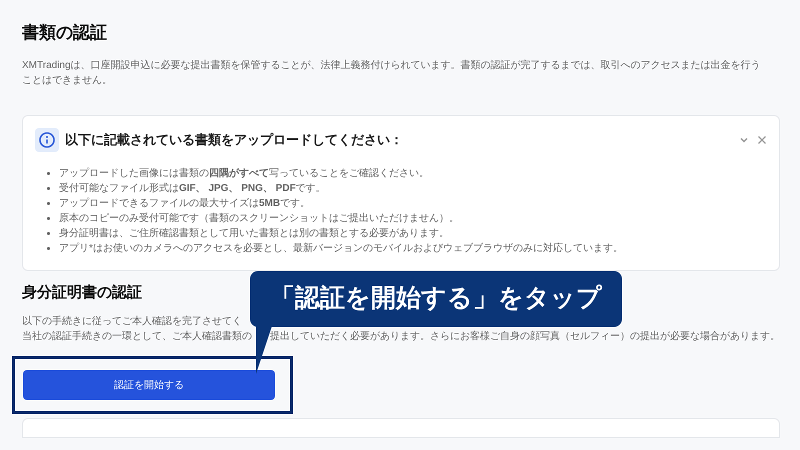  Describe the element at coordinates (149, 385) in the screenshot. I see `start-verification-button: 認証を開始する` at that location.